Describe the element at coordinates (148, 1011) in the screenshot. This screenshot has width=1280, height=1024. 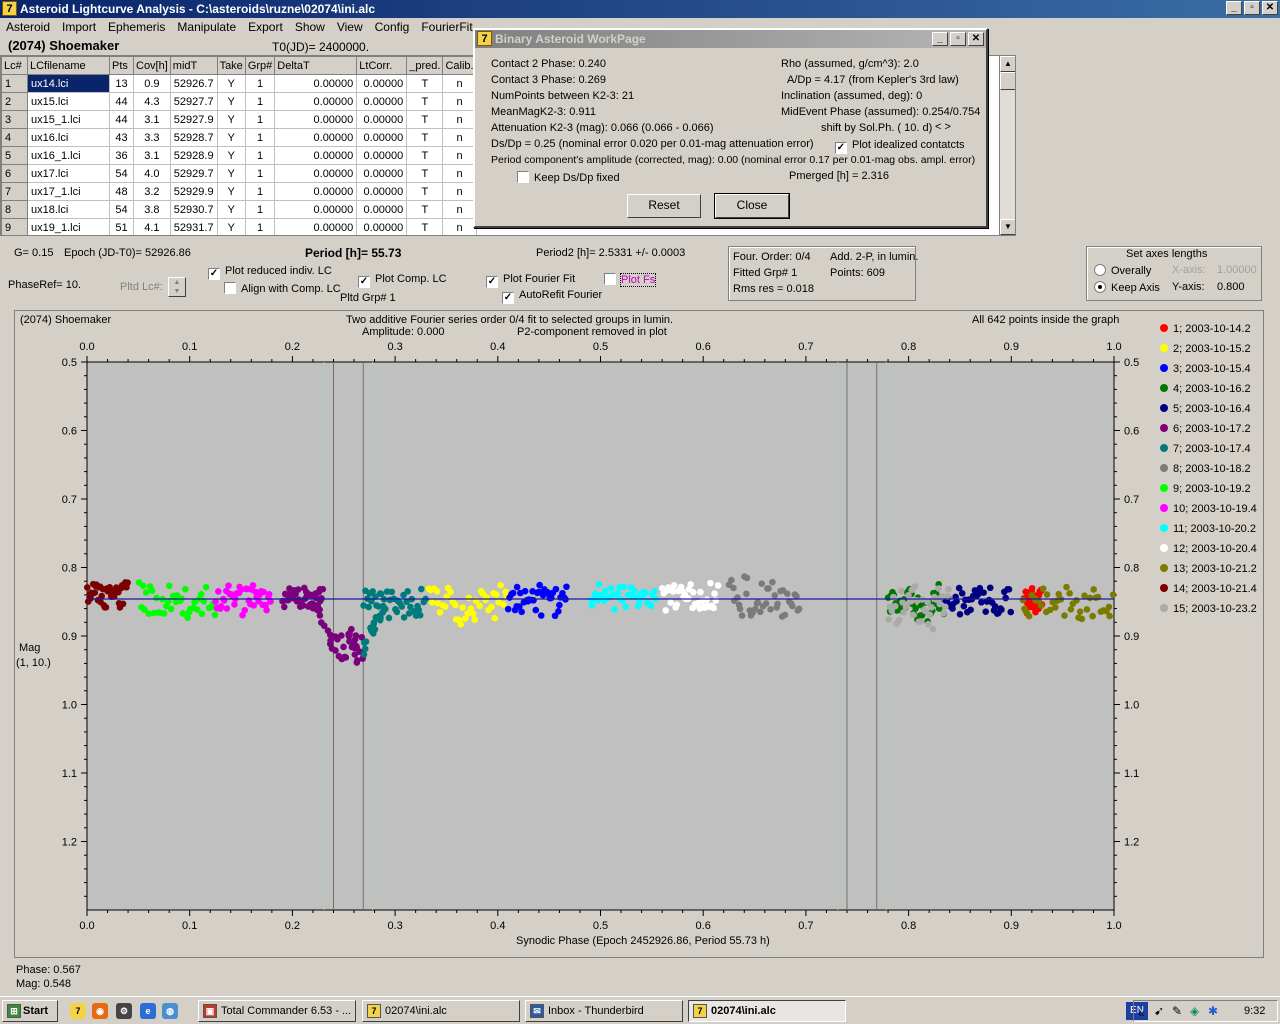
I see `ie-icon: e` at that location.